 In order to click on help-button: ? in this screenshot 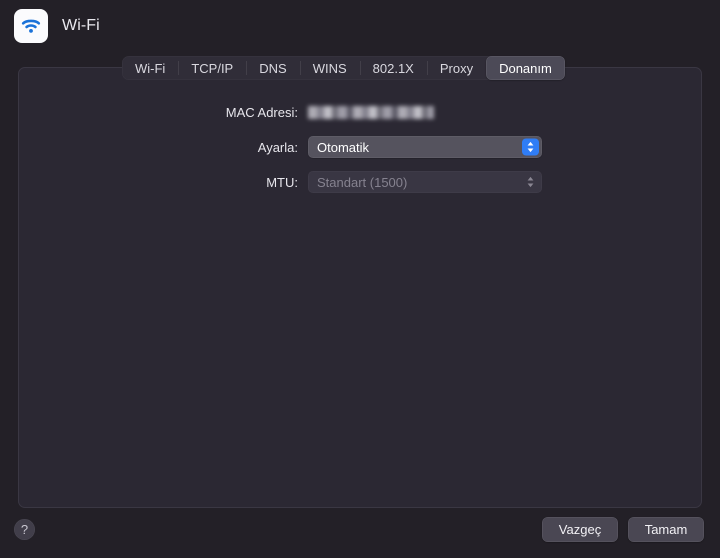, I will do `click(24, 529)`.